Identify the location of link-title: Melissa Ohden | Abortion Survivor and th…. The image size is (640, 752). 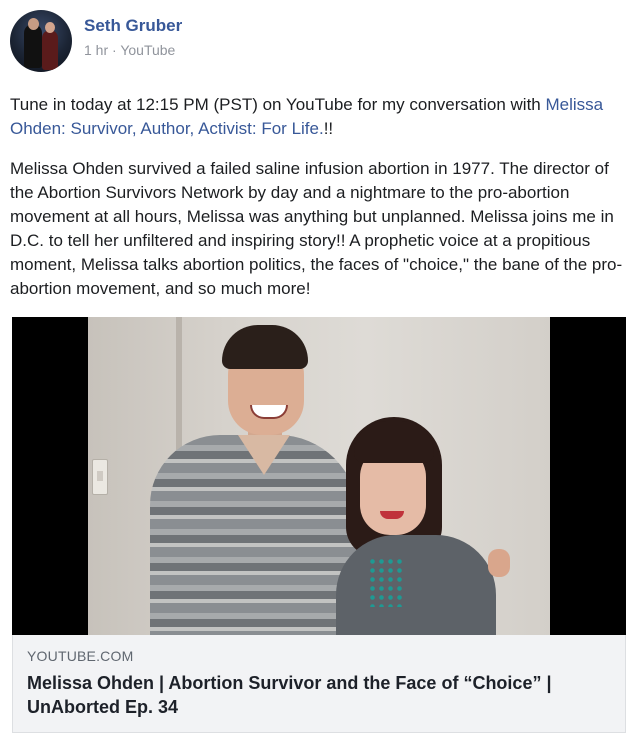
(322, 695).